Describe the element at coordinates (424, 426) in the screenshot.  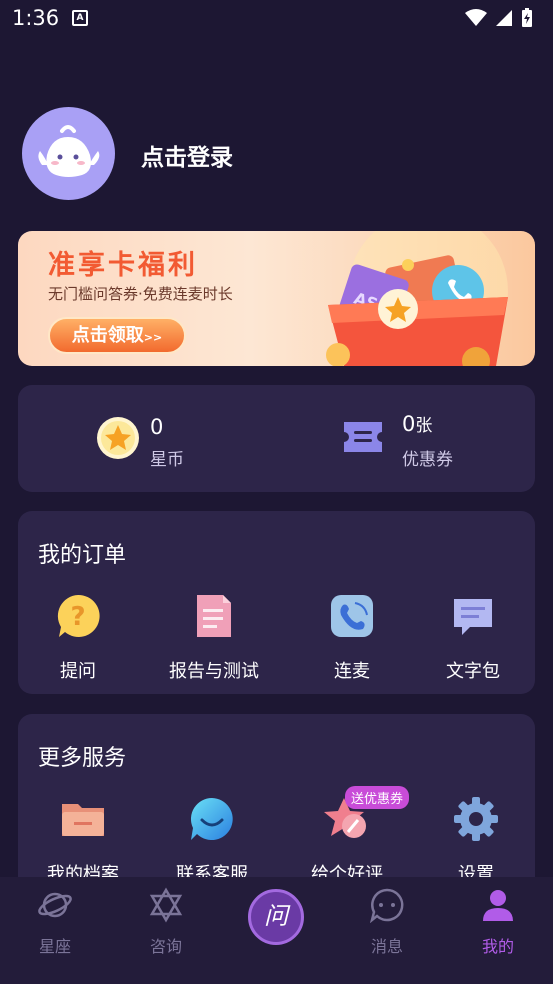
I see `coupons-unit: 张` at that location.